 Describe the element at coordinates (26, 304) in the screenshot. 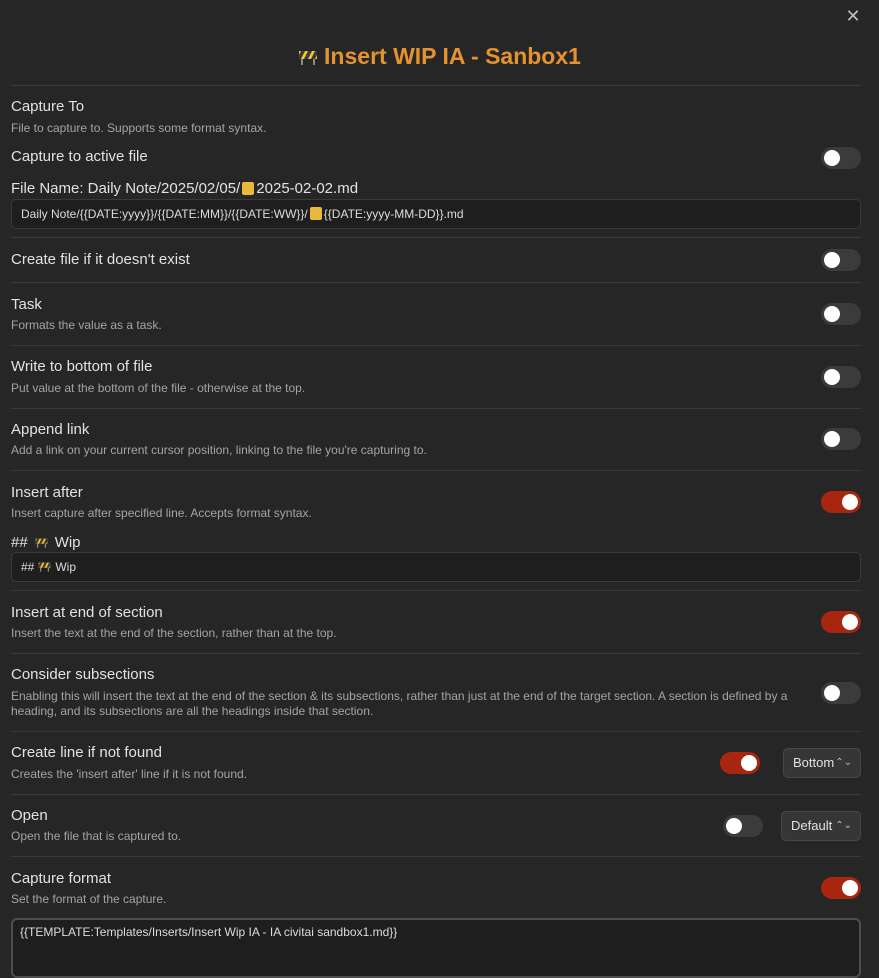

I see `task-label: Task` at that location.